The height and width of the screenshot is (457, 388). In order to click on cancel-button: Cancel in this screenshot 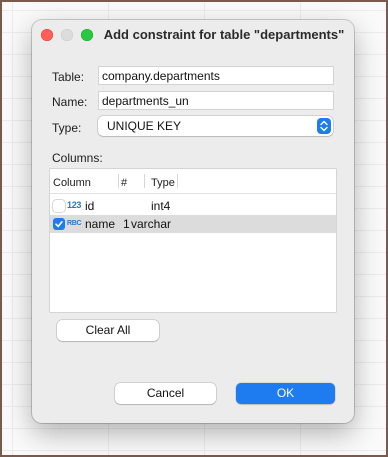, I will do `click(165, 393)`.